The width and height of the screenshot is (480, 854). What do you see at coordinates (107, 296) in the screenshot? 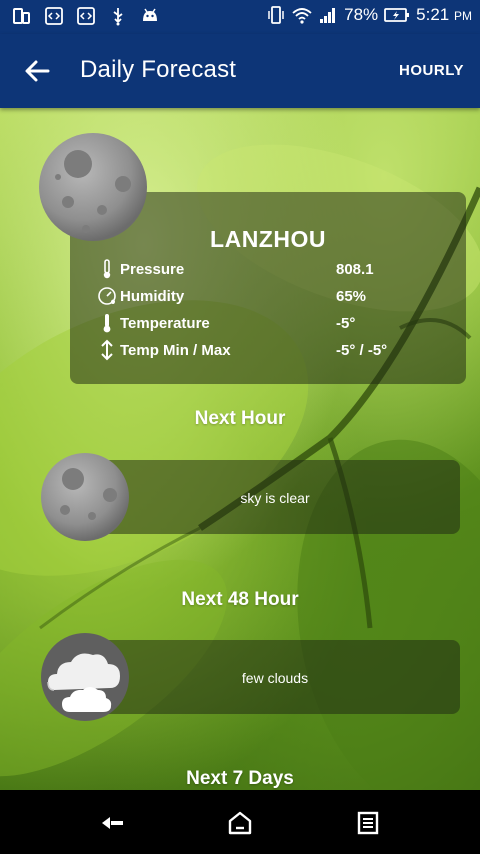
I see `gauge-icon` at bounding box center [107, 296].